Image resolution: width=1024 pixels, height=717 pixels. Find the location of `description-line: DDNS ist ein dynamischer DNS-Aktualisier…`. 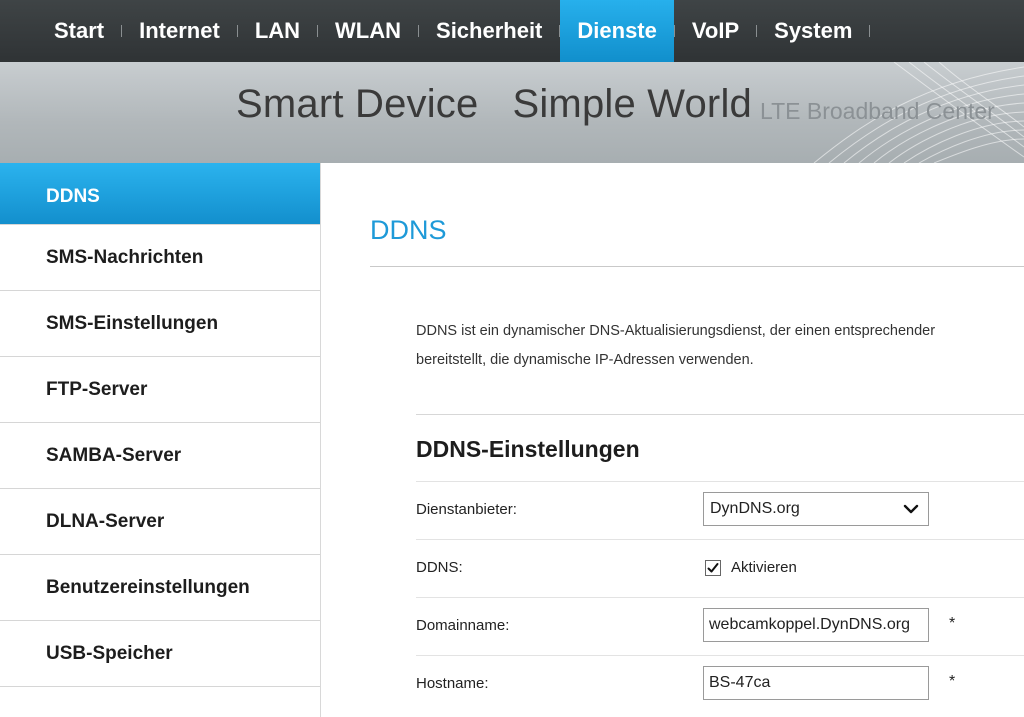

description-line: DDNS ist ein dynamischer DNS-Aktualisier… is located at coordinates (676, 331).